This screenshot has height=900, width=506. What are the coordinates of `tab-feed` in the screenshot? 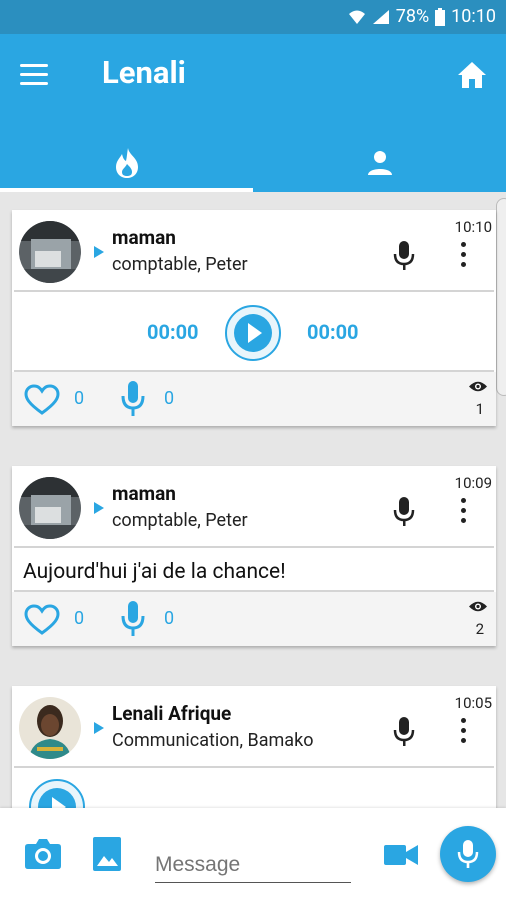 It's located at (126, 163).